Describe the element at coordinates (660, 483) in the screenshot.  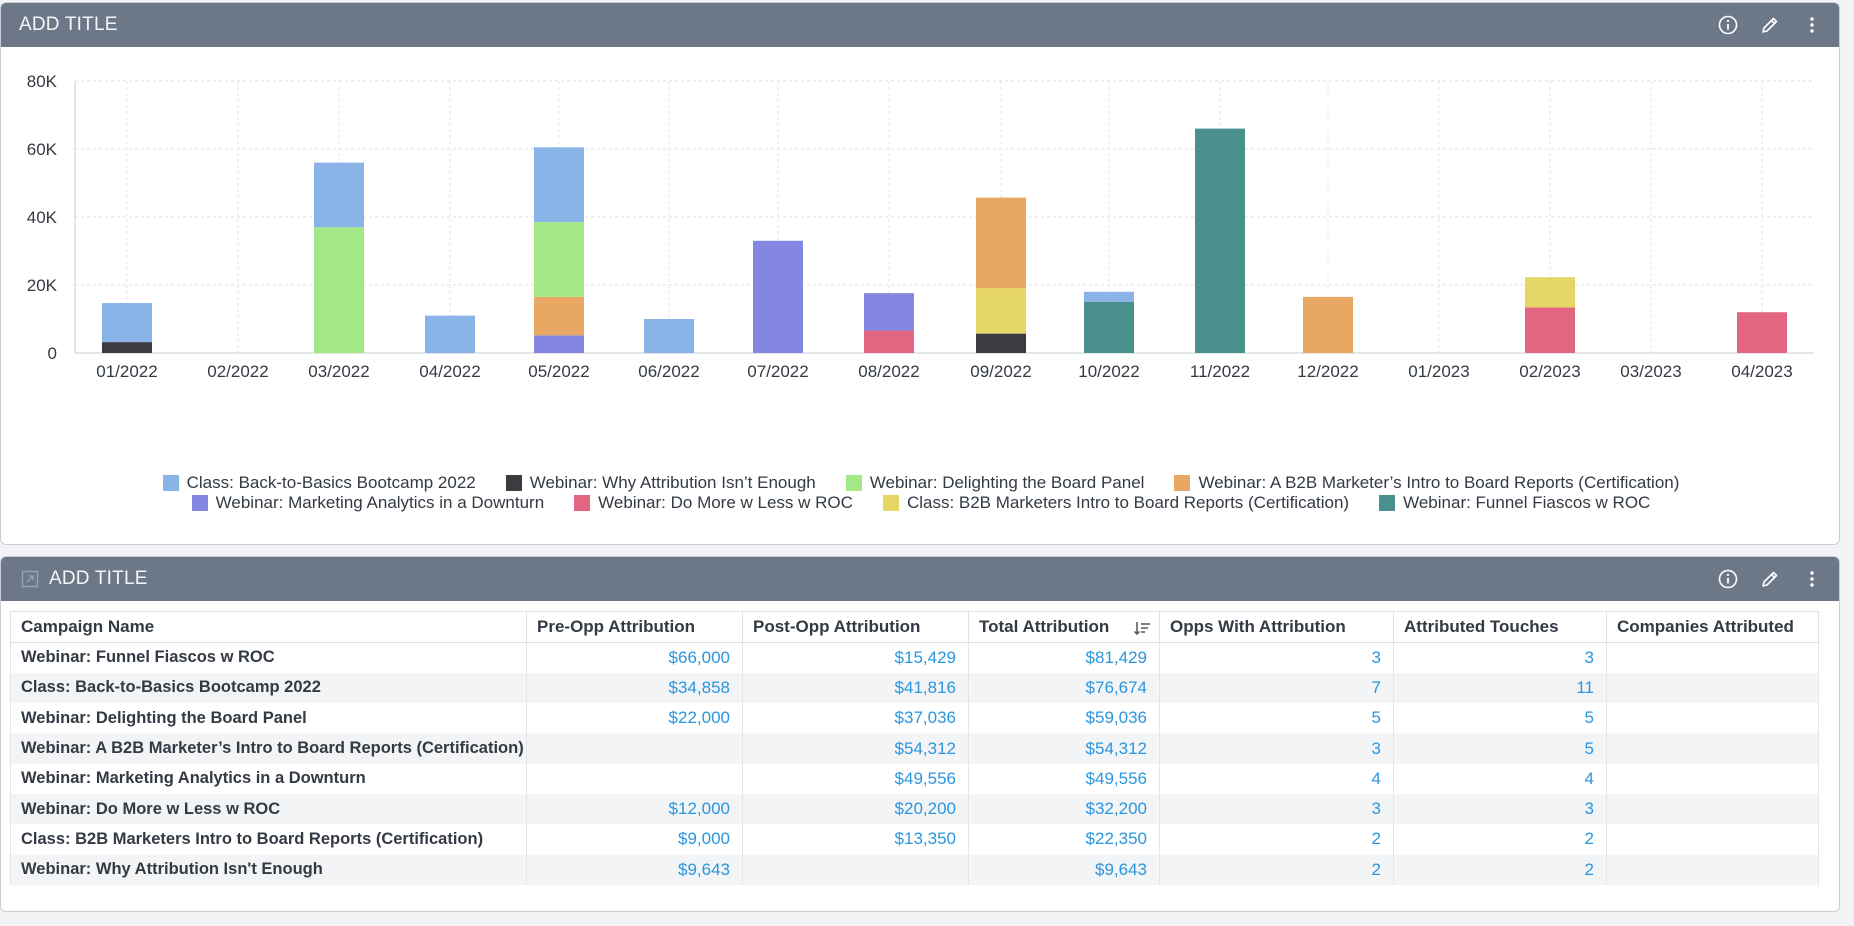
I see `legend-item: Webinar: Why Attribution Isn’t Enough` at that location.